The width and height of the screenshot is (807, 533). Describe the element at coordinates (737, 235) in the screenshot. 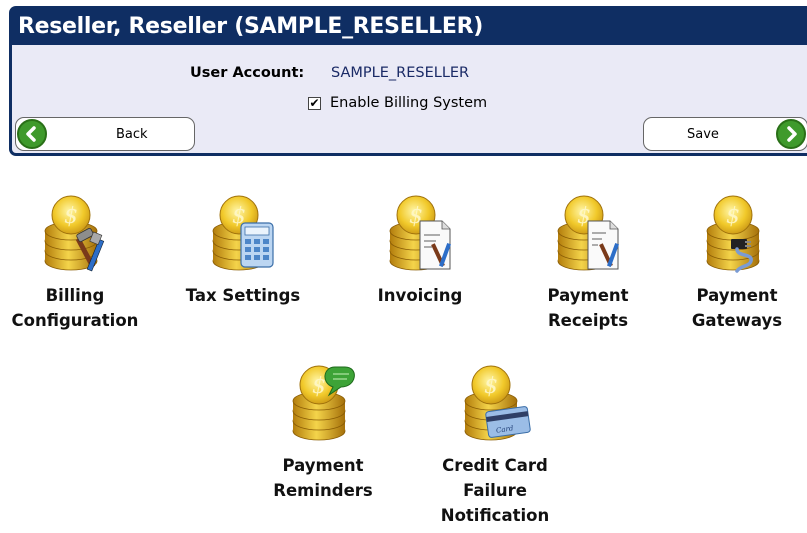

I see `coins-plug-icon` at that location.